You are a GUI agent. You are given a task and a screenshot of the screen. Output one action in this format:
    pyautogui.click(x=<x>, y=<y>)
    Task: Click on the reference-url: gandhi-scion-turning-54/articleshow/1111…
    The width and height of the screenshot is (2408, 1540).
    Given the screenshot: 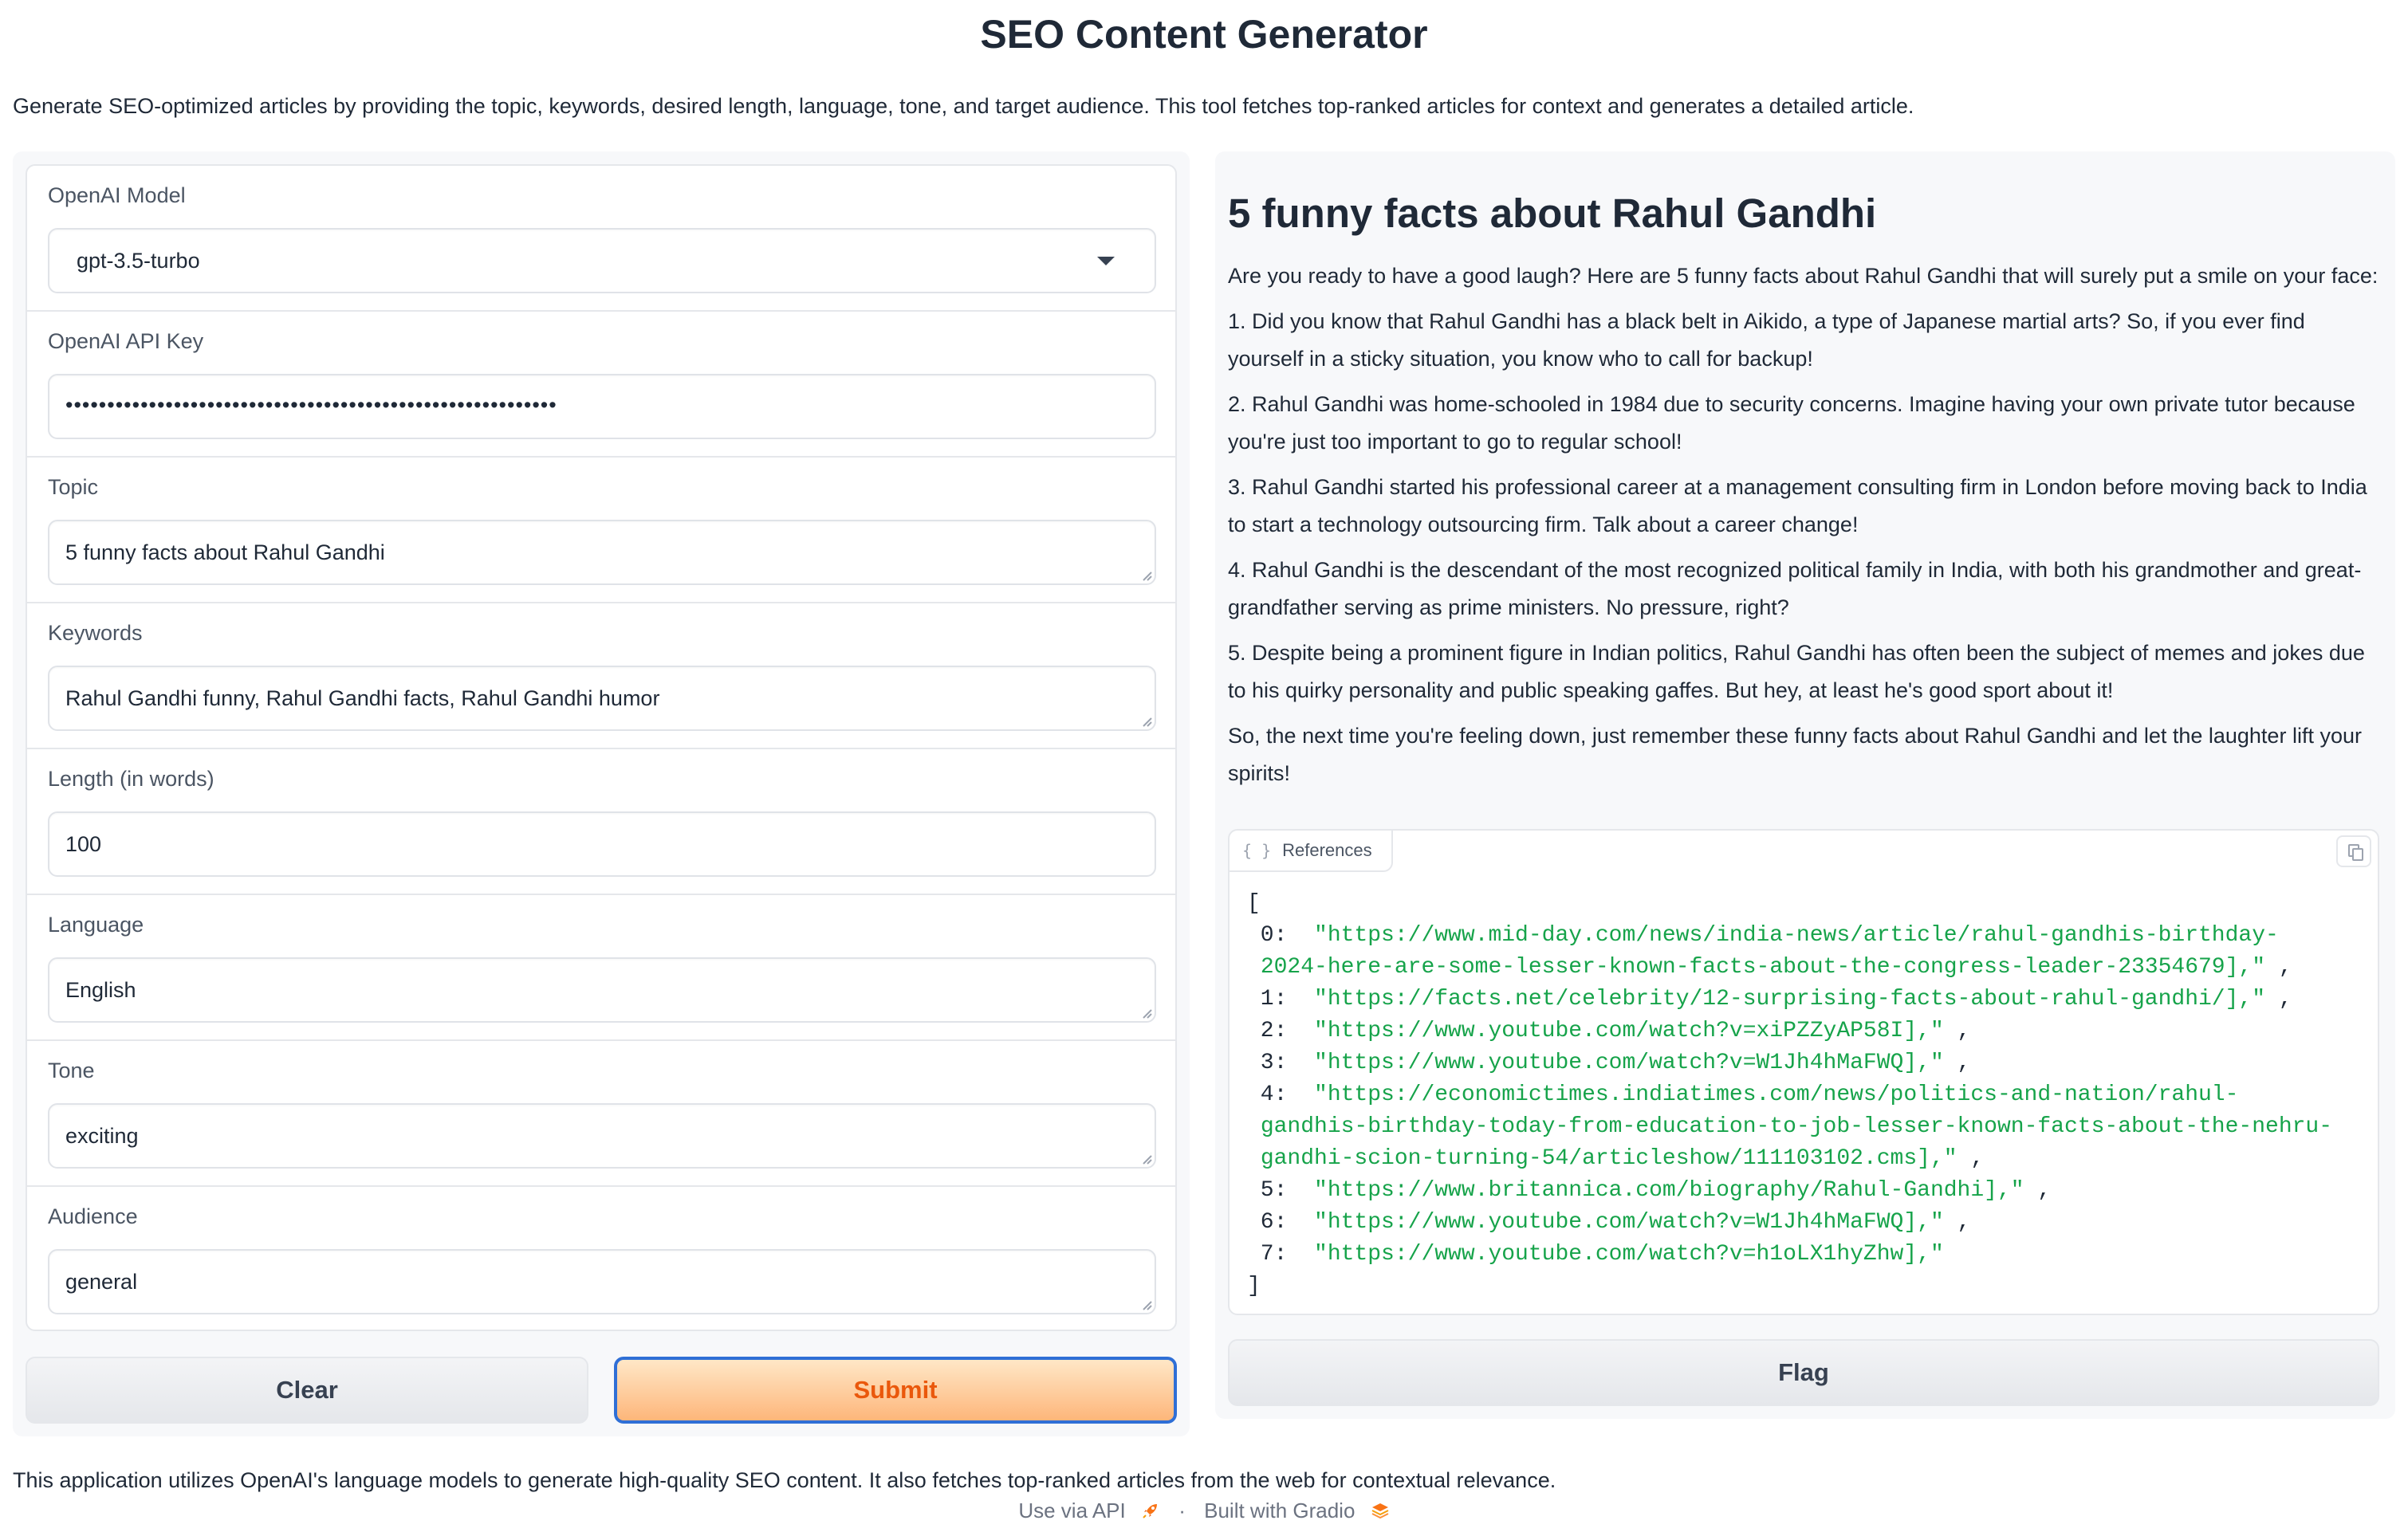 What is the action you would take?
    pyautogui.click(x=1608, y=1158)
    